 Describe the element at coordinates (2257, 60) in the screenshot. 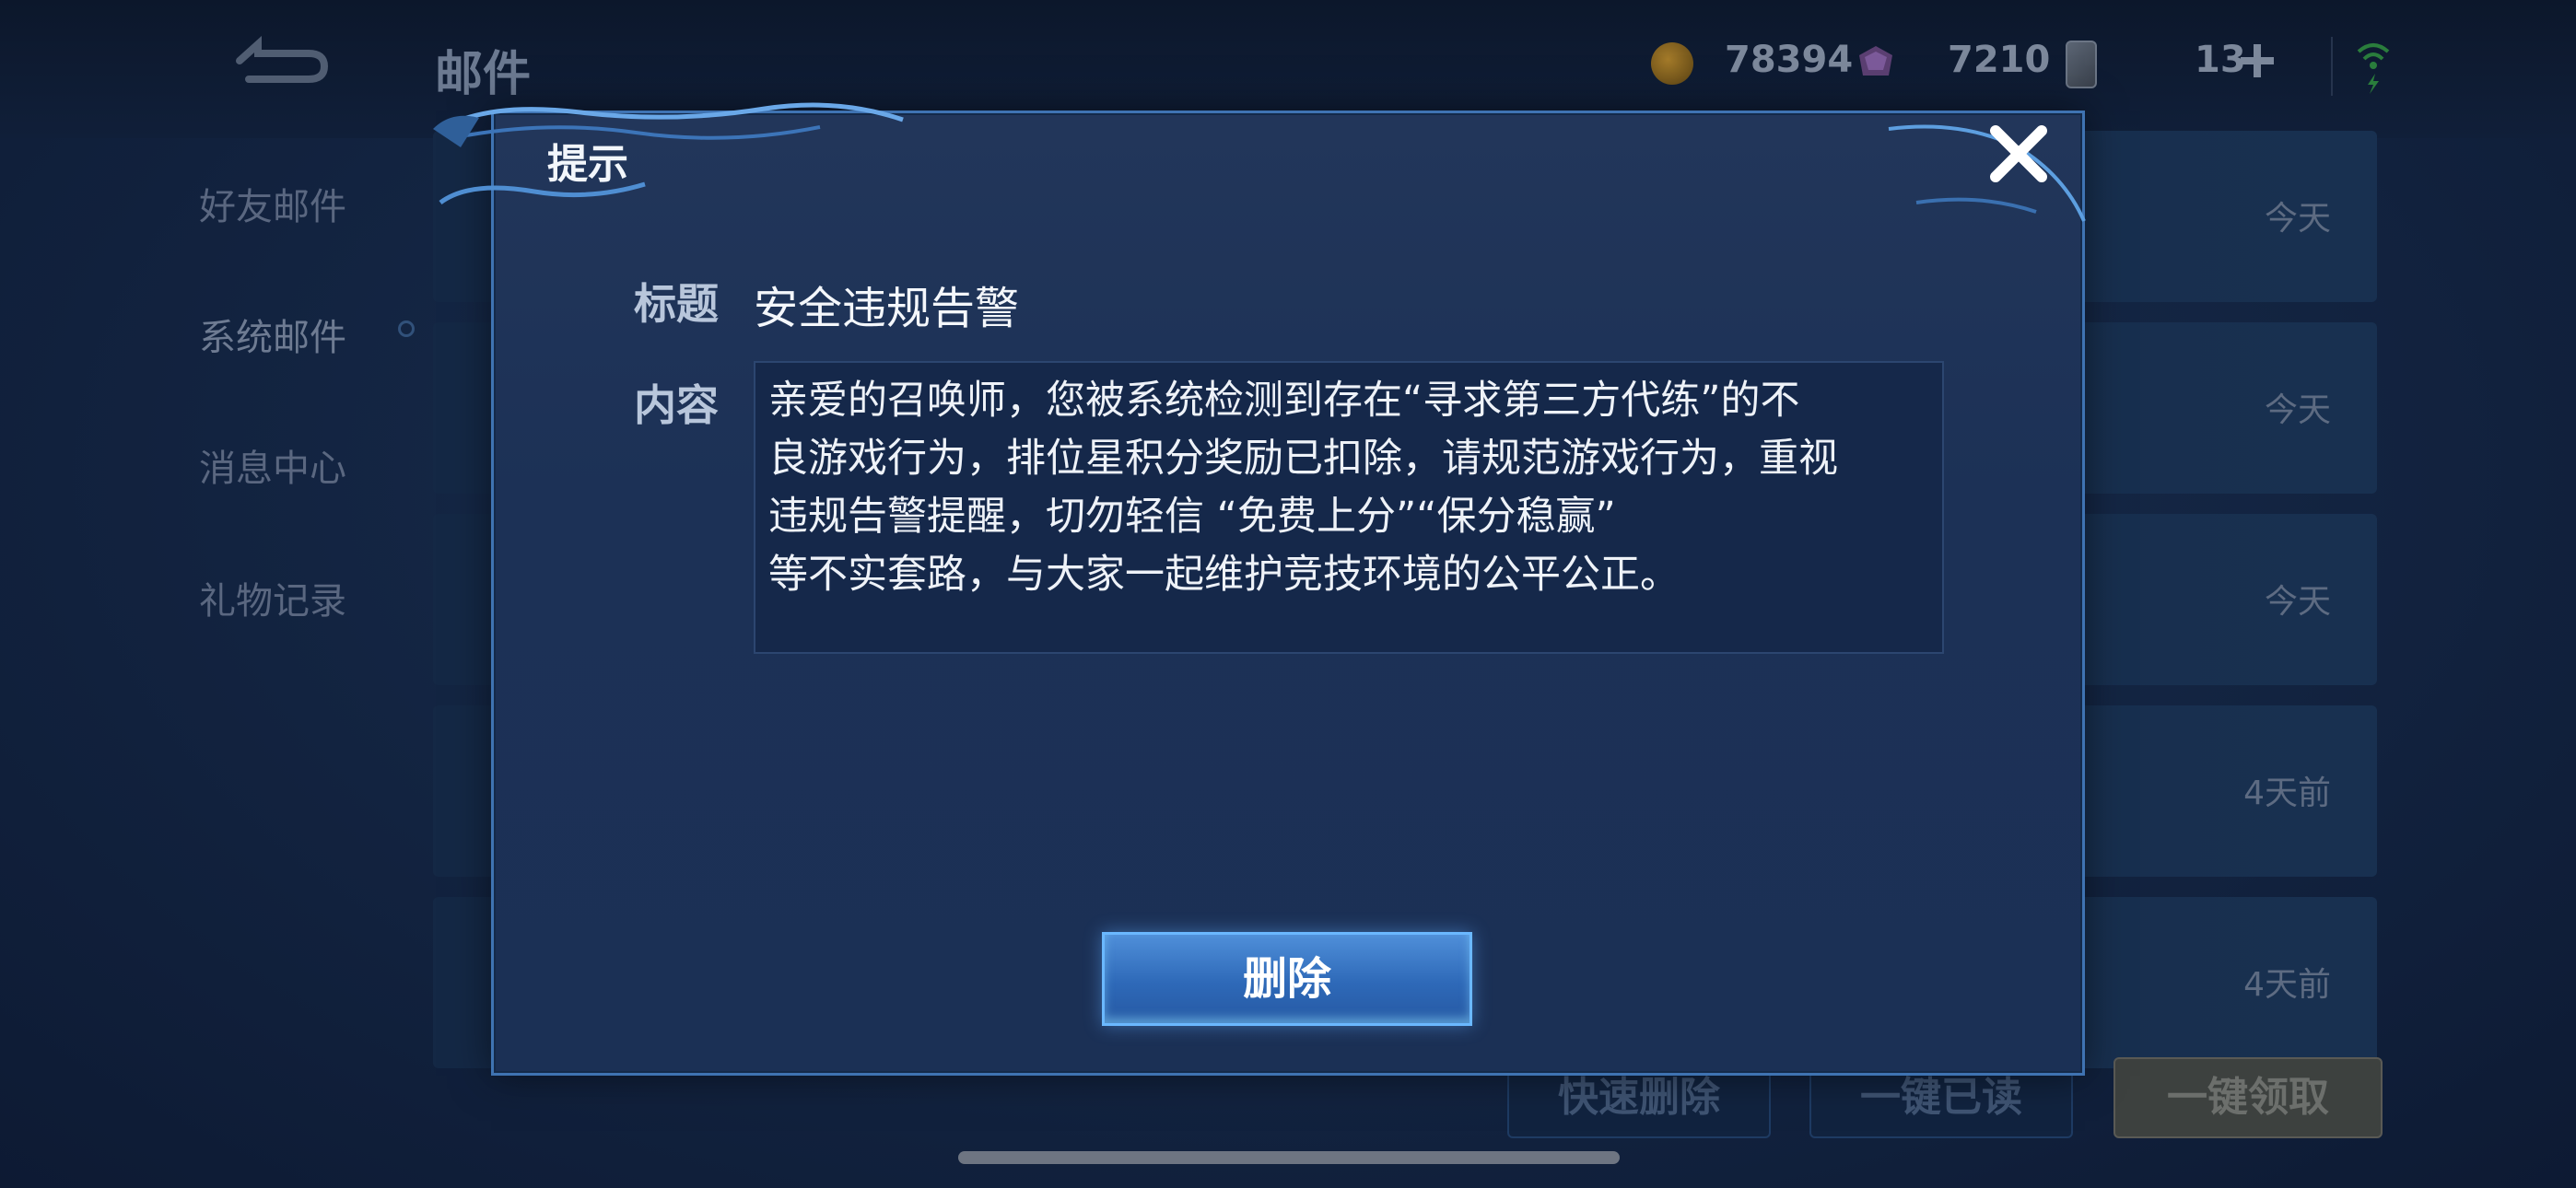

I see `add-icon` at that location.